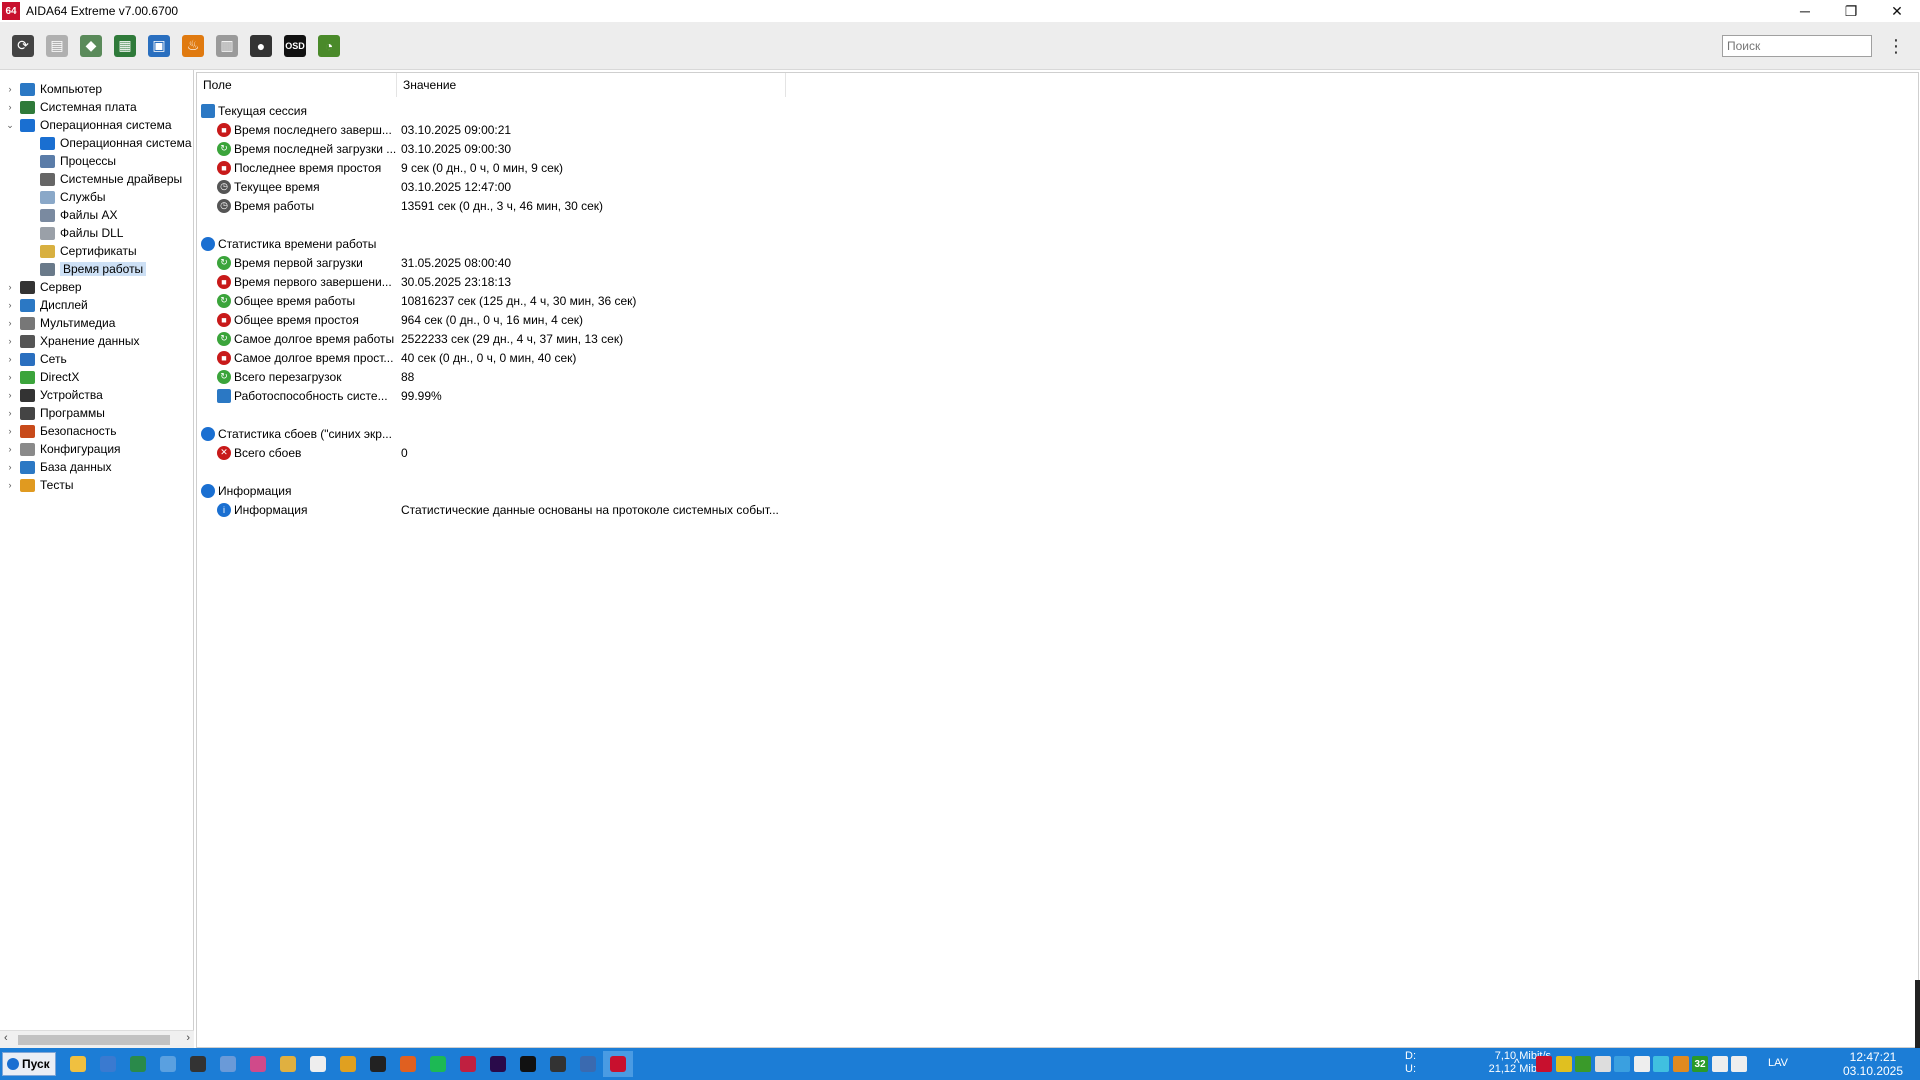 This screenshot has height=1080, width=1920. I want to click on premiere-taskbar-button, so click(498, 1064).